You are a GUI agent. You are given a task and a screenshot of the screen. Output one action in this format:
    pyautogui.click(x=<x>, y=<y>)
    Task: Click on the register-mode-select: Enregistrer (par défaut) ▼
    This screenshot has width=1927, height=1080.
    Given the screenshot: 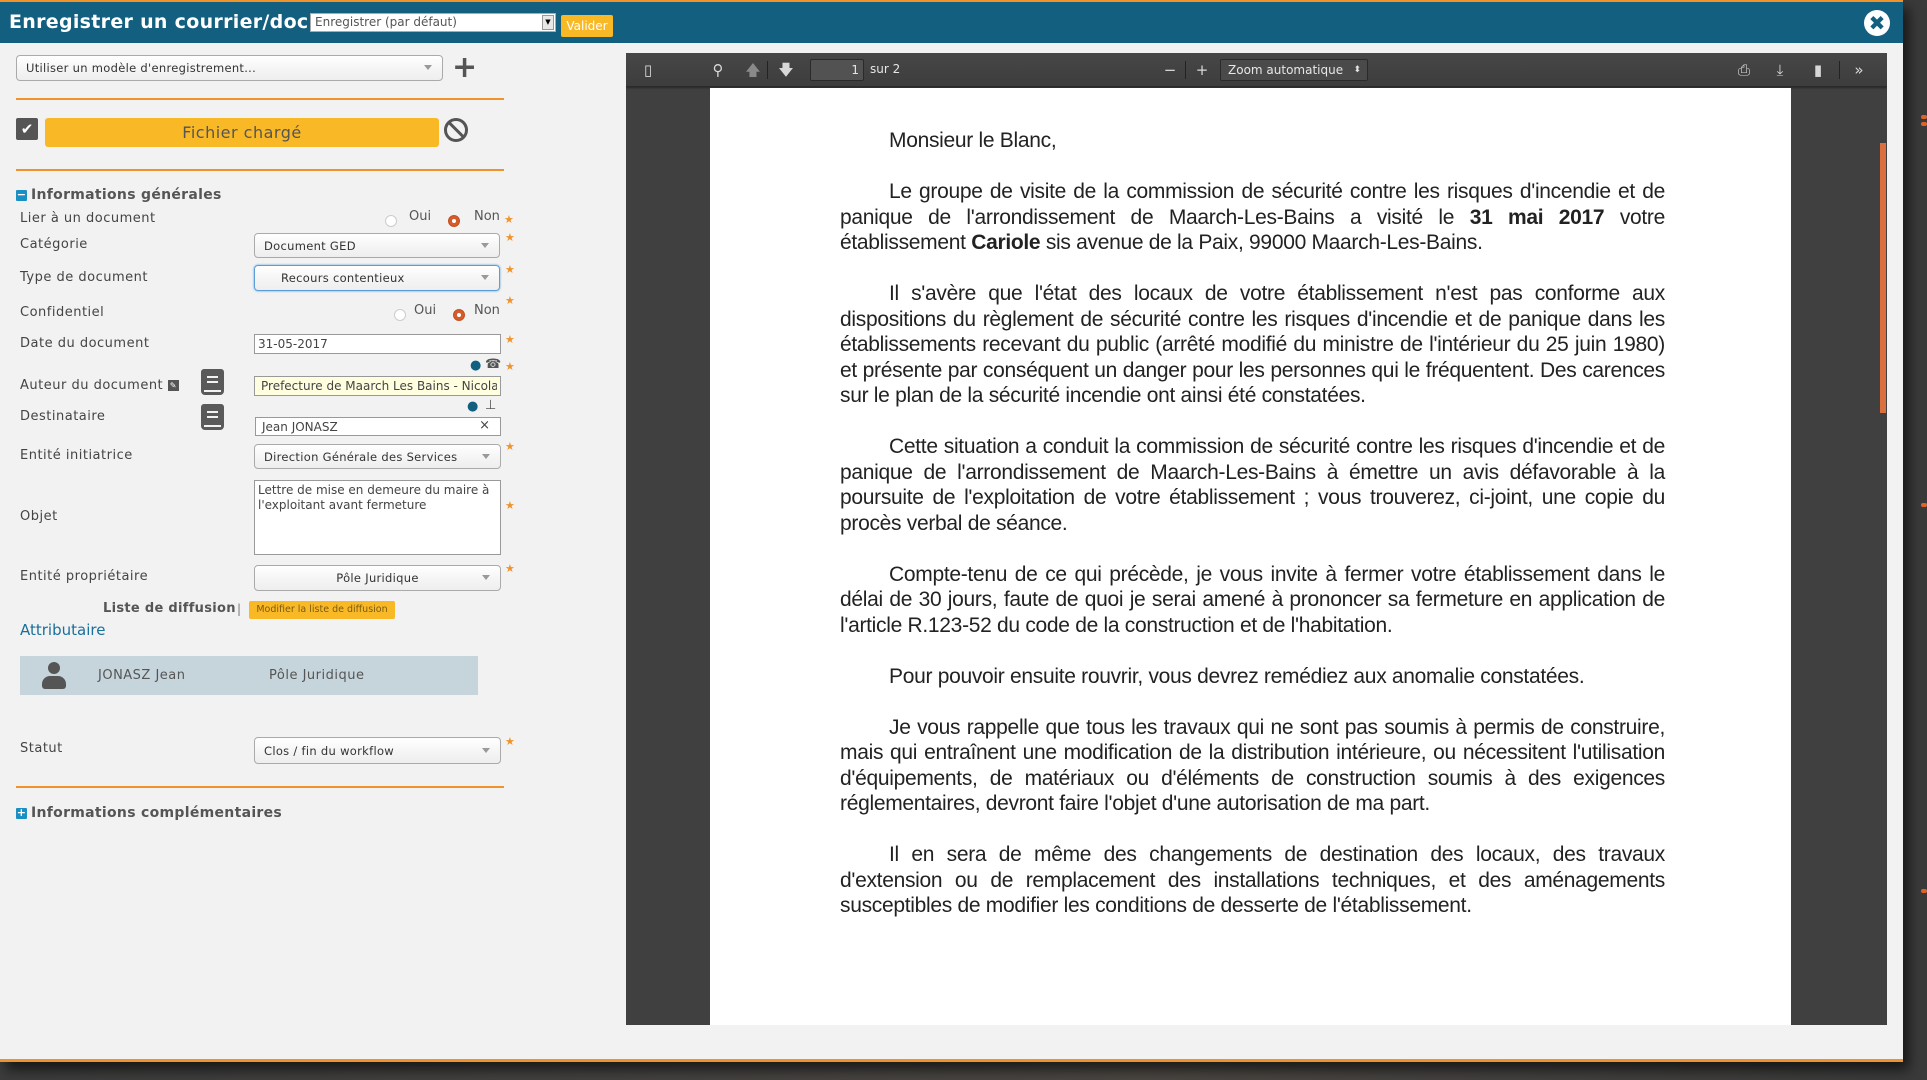 What is the action you would take?
    pyautogui.click(x=433, y=22)
    